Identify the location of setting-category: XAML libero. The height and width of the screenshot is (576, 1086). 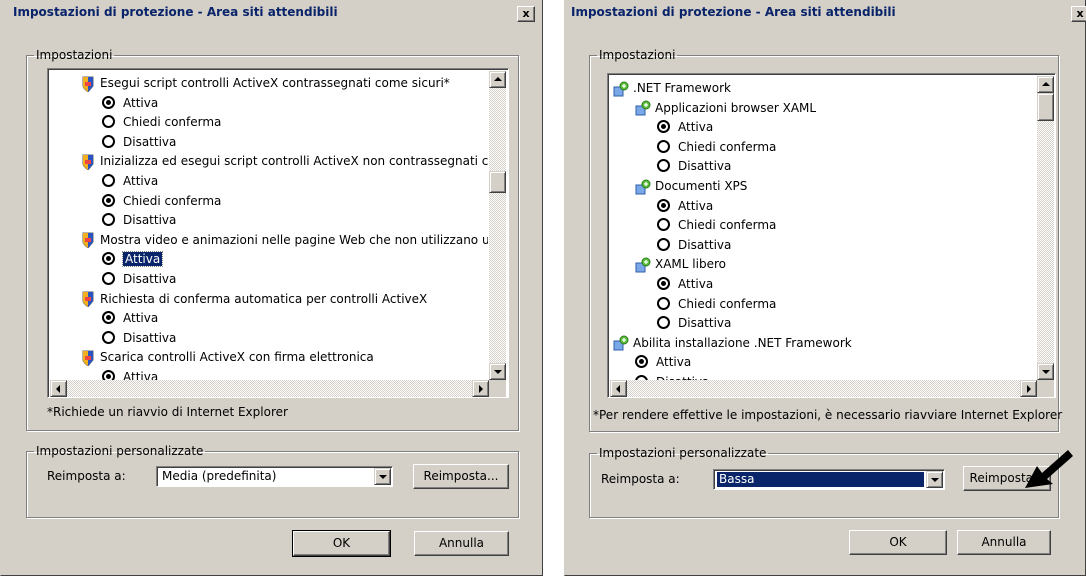
(680, 264).